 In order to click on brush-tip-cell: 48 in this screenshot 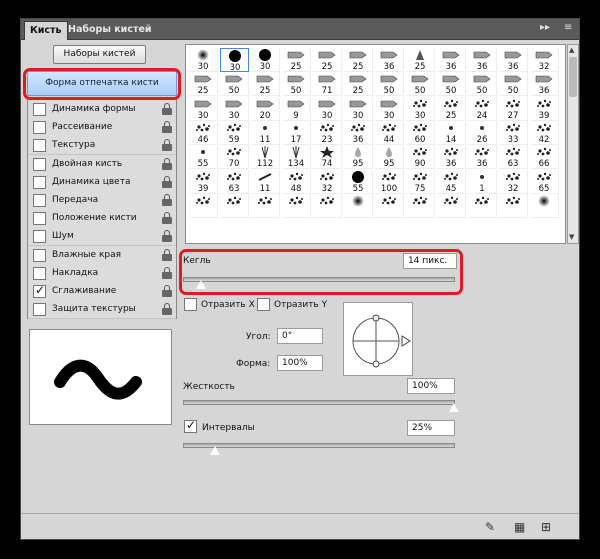, I will do `click(296, 181)`.